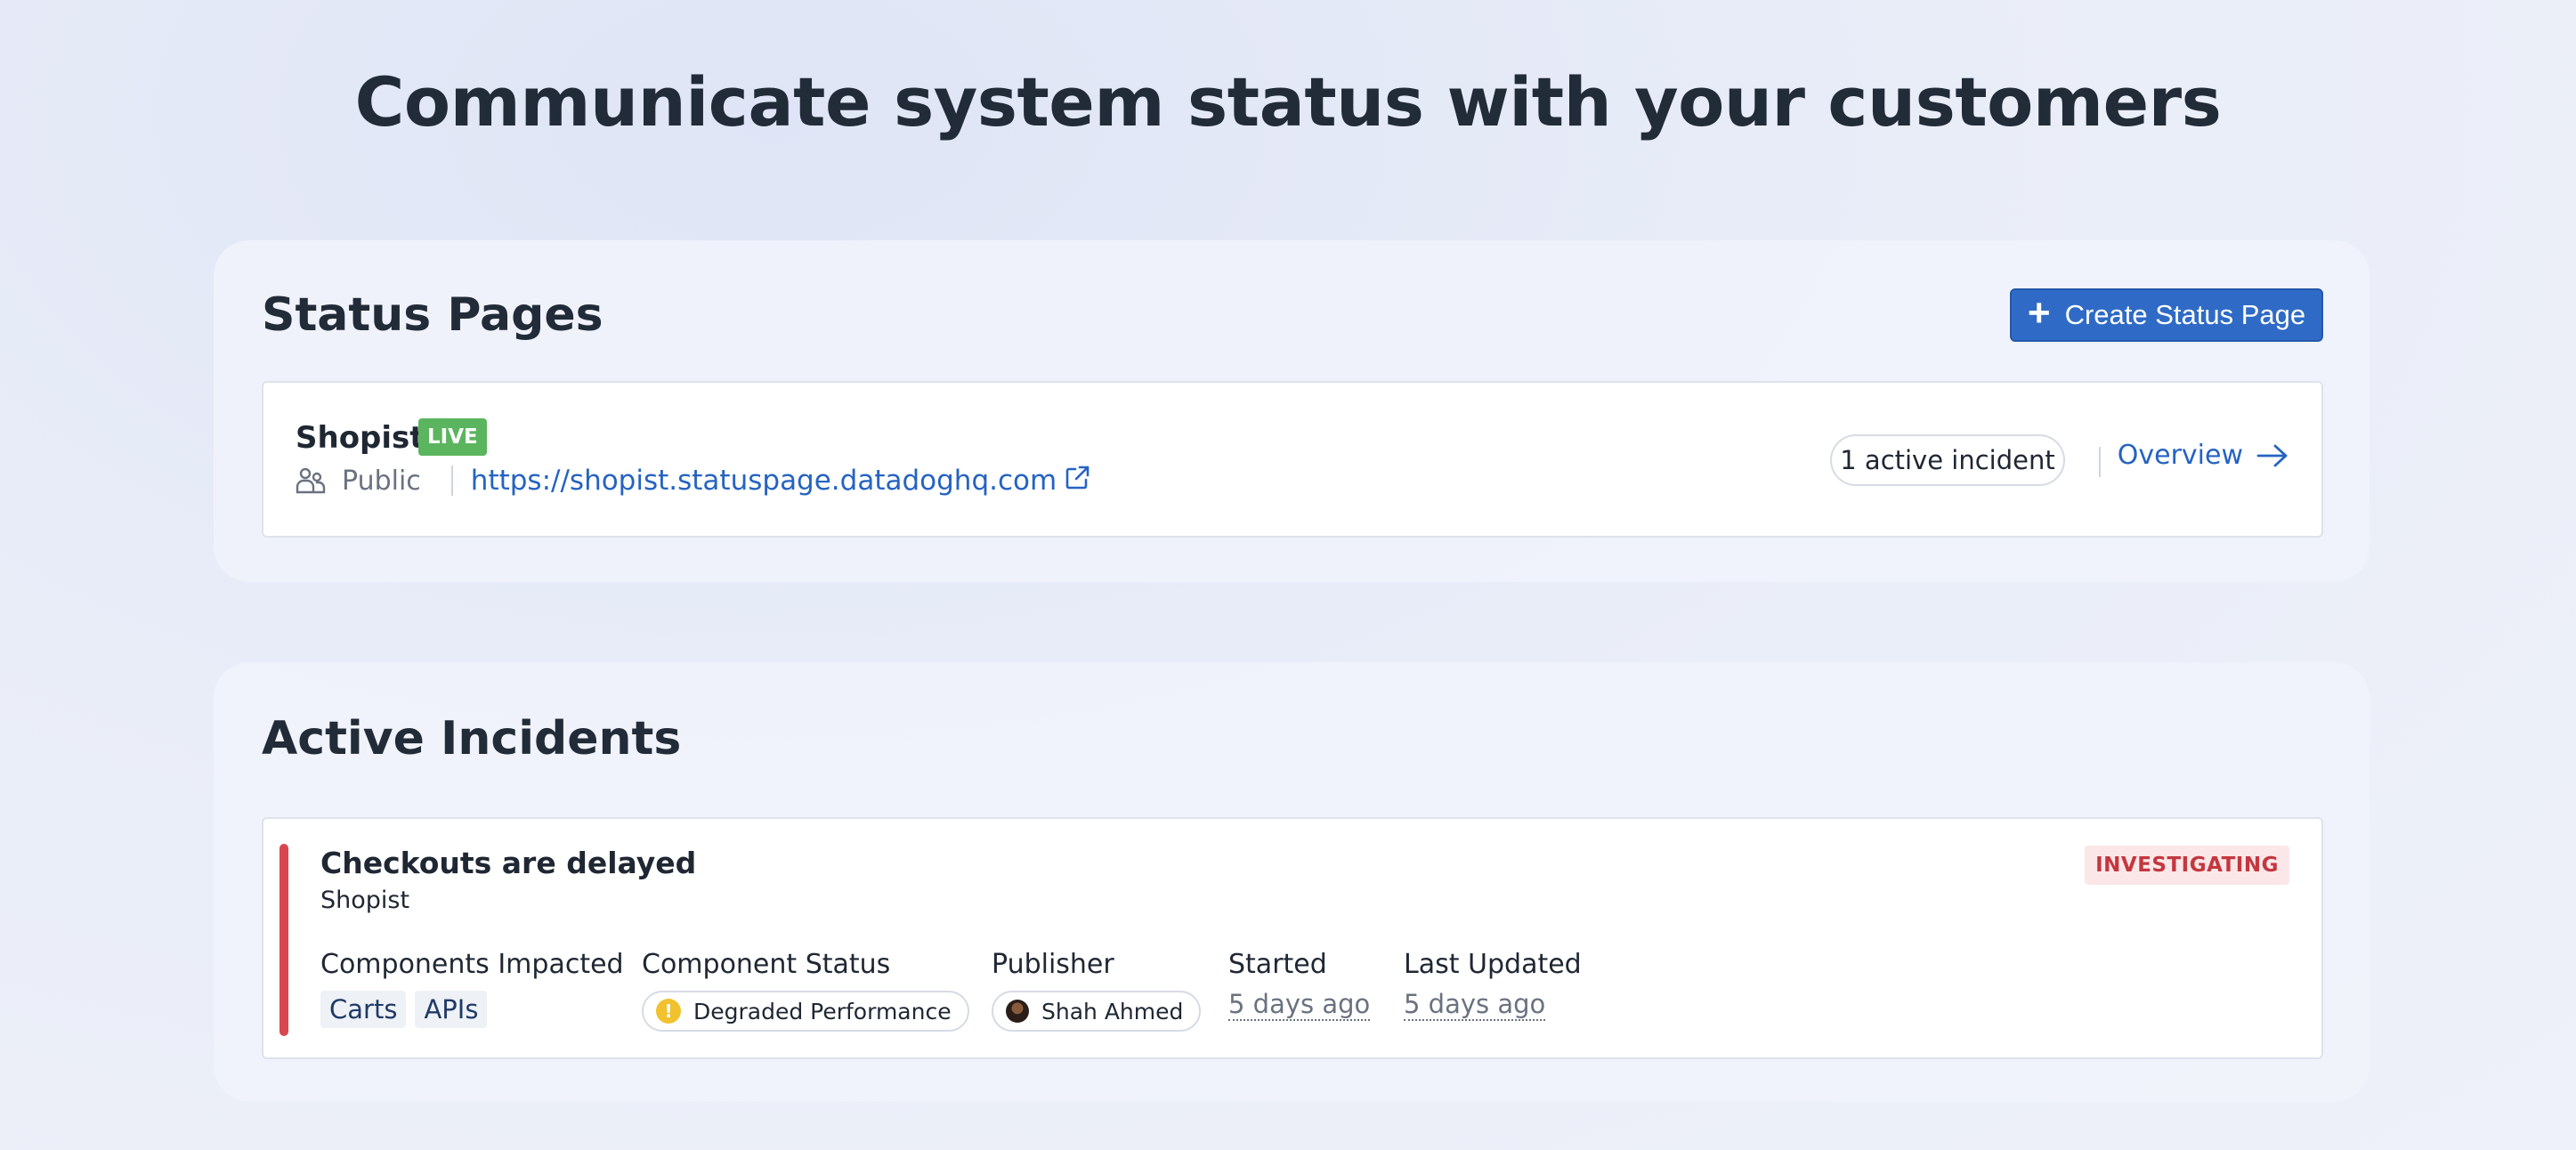 This screenshot has width=2576, height=1150. I want to click on publisher-chip: Shah Ahmed, so click(1097, 1011).